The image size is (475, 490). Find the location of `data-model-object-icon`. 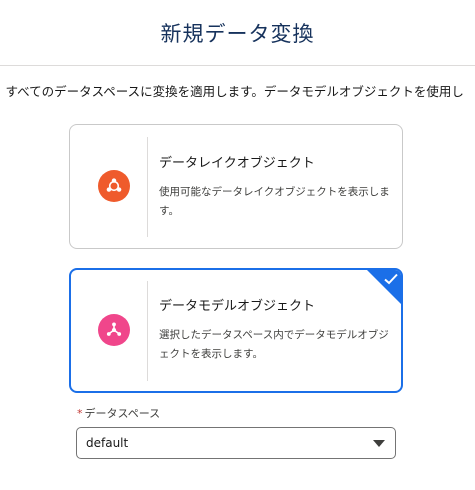

data-model-object-icon is located at coordinates (114, 330).